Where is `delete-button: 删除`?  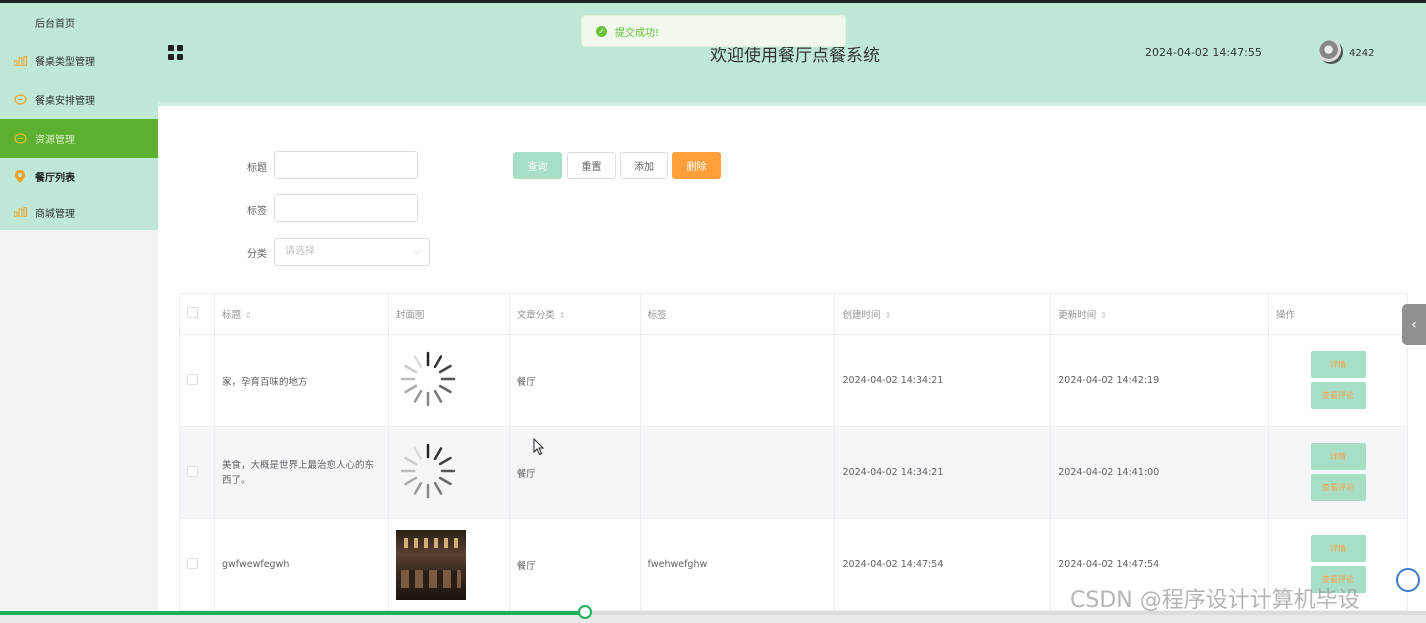
delete-button: 删除 is located at coordinates (696, 165).